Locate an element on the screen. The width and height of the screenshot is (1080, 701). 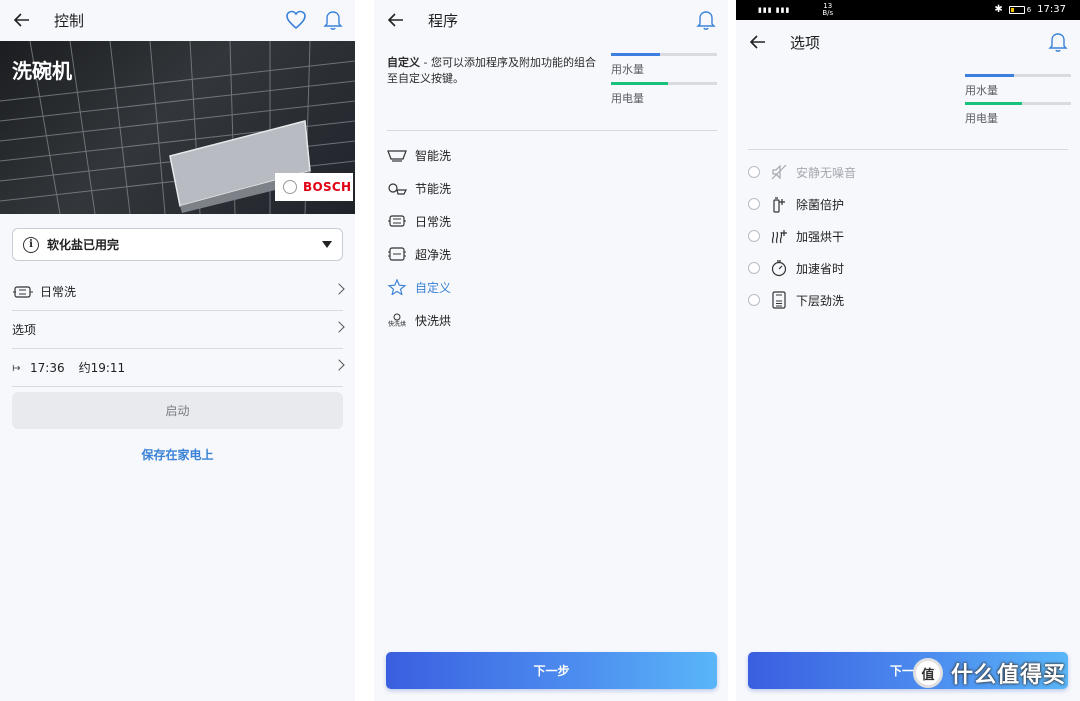
option-label: 安静无噪音 is located at coordinates (826, 172).